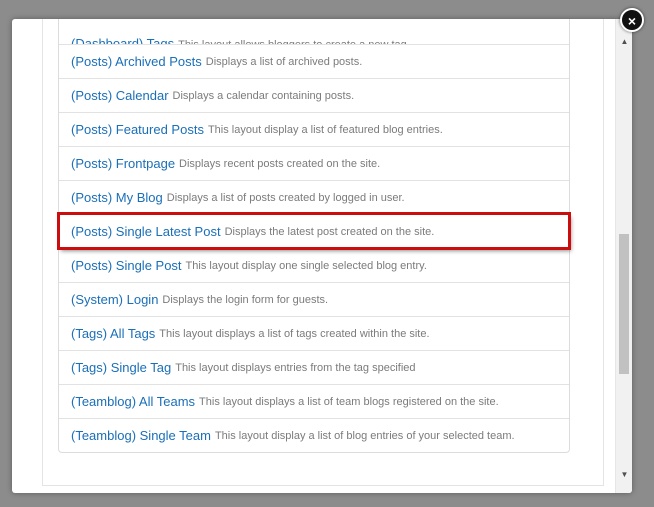  I want to click on scroll-up-arrow-icon: ▲, so click(624, 41).